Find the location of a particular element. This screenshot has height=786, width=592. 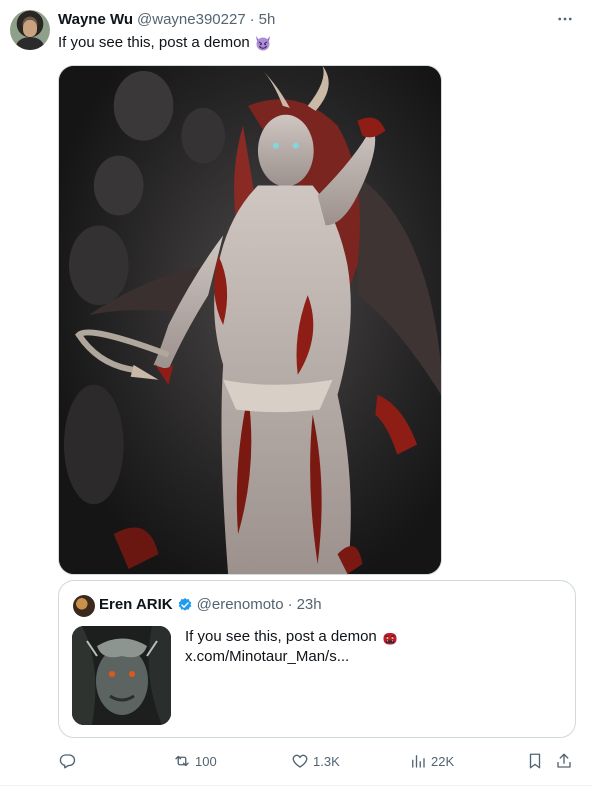

quote-author-avatar is located at coordinates (84, 606).